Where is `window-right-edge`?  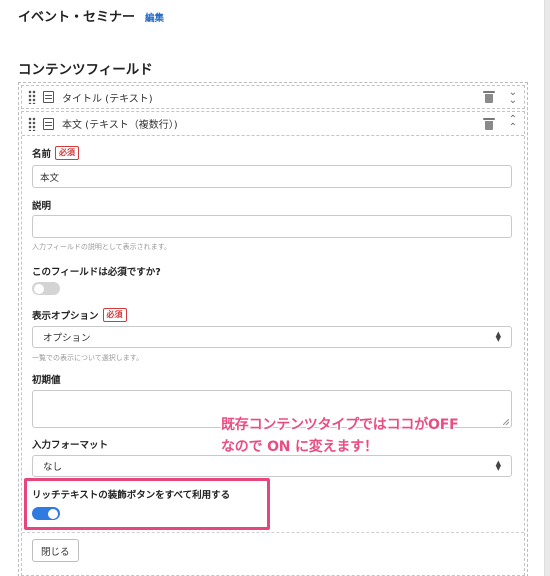
window-right-edge is located at coordinates (547, 288).